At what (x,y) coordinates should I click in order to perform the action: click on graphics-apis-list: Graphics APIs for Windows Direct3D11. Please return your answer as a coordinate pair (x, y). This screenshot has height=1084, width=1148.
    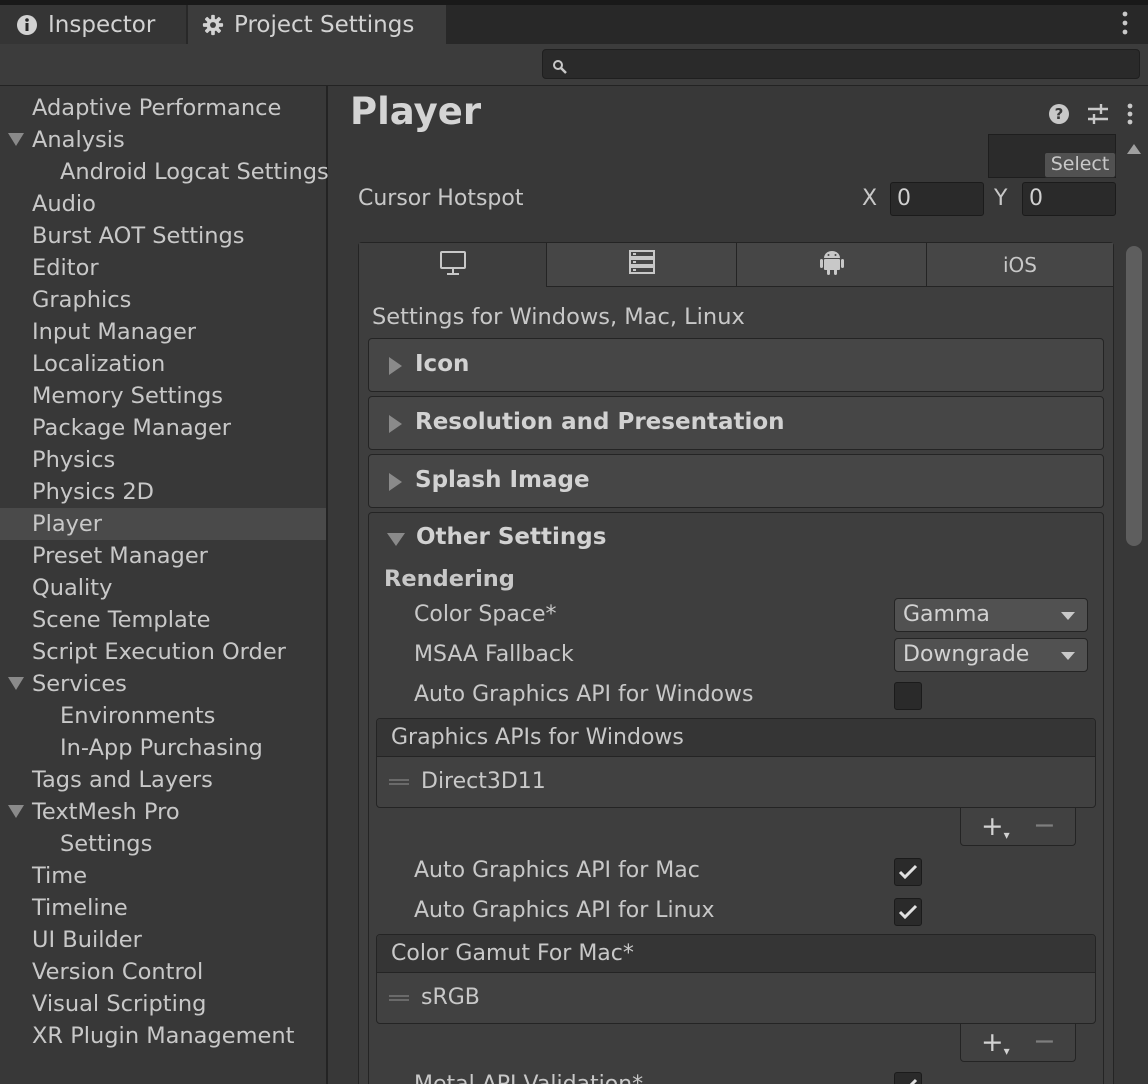
    Looking at the image, I should click on (736, 763).